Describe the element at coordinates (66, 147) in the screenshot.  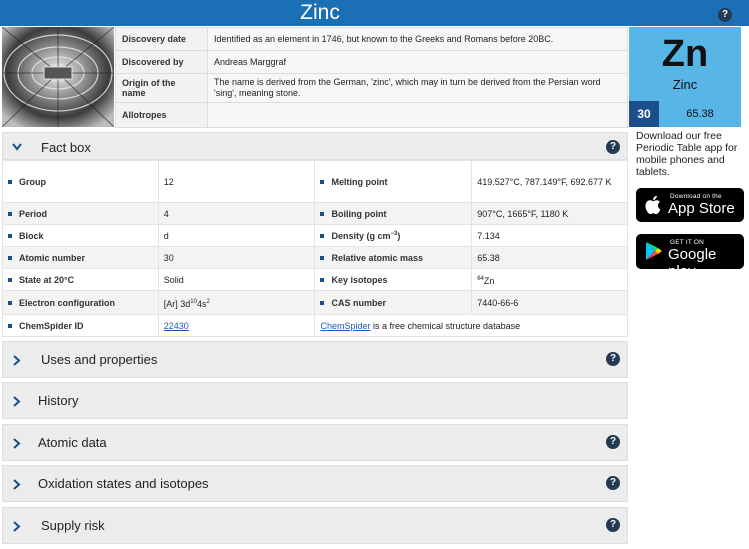
I see `fact-box-title: Fact box` at that location.